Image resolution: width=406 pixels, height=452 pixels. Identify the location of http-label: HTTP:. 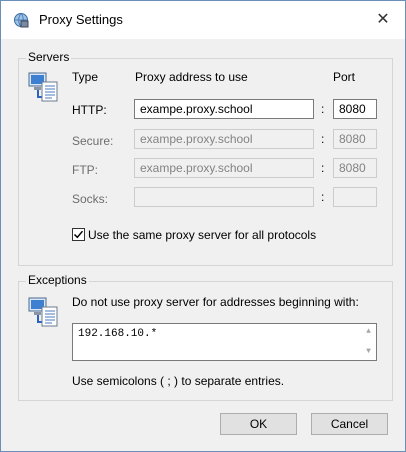
(89, 110).